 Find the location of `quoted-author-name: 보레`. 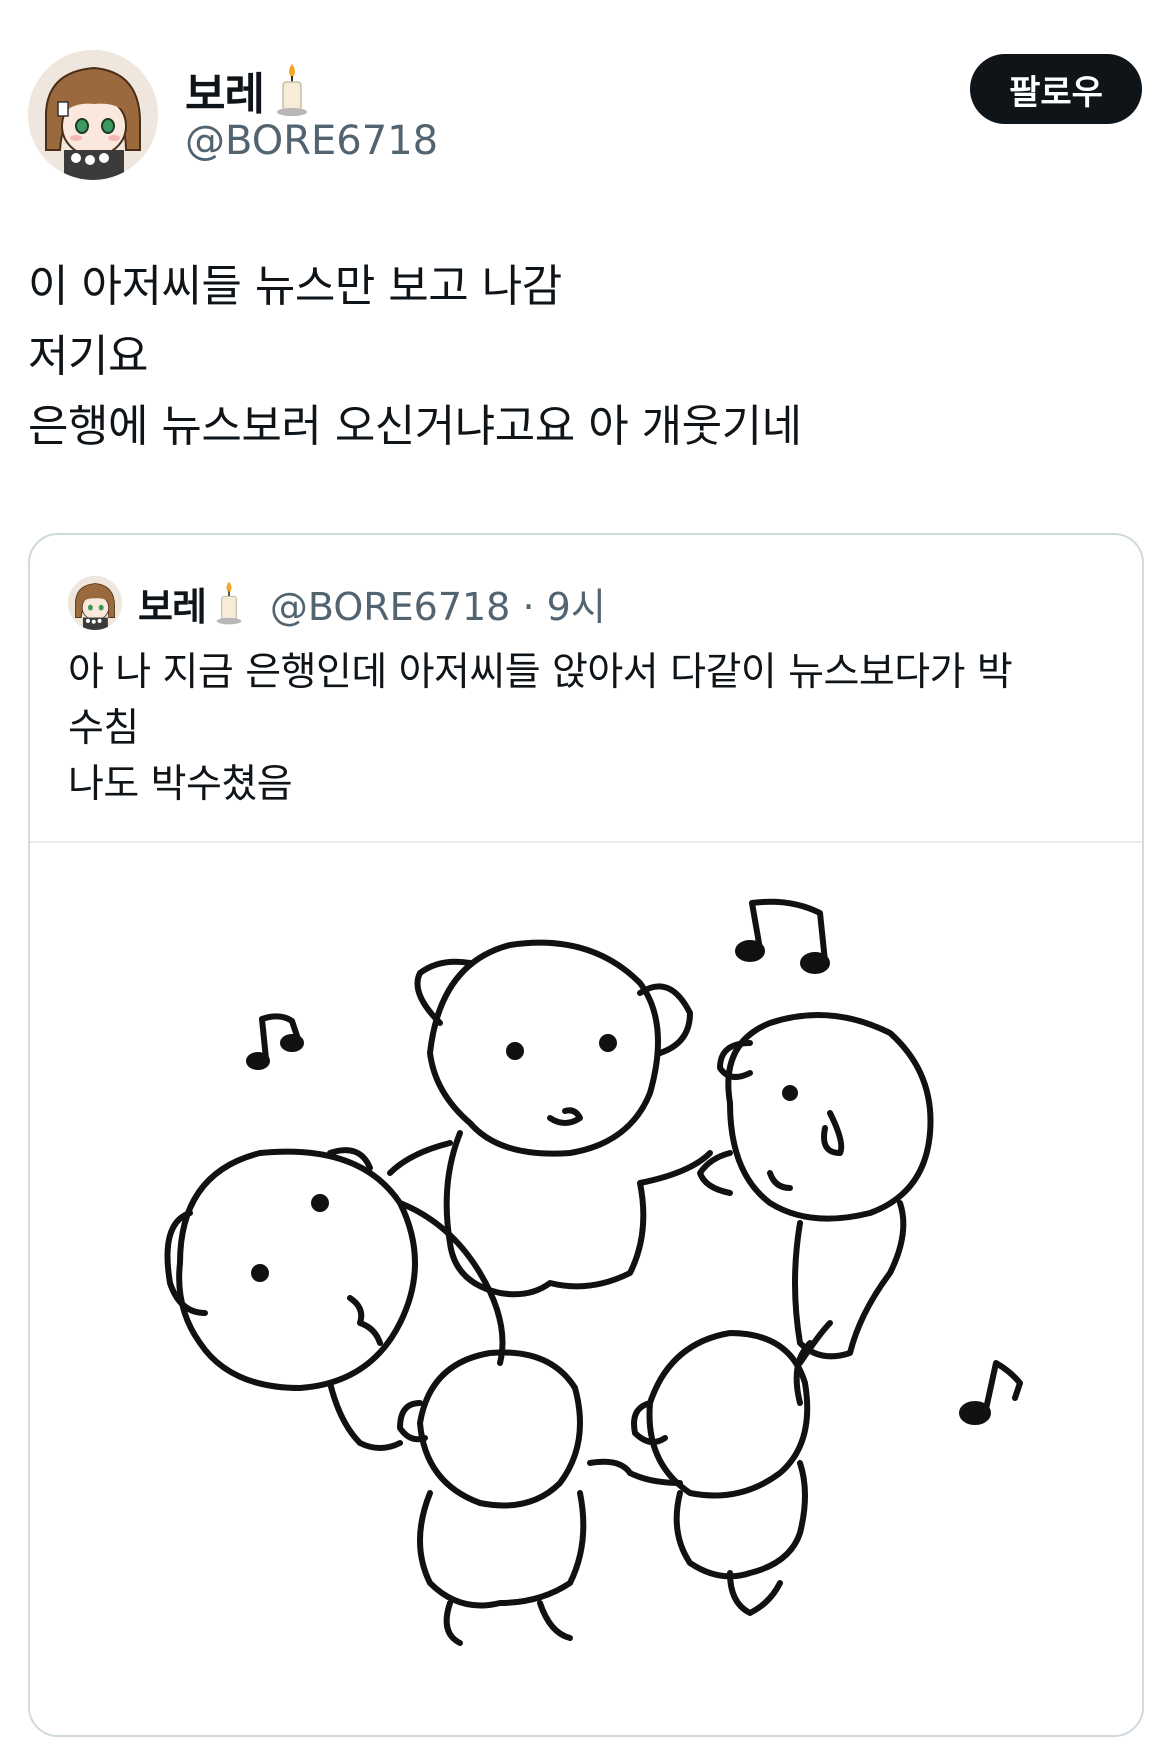

quoted-author-name: 보레 is located at coordinates (172, 606).